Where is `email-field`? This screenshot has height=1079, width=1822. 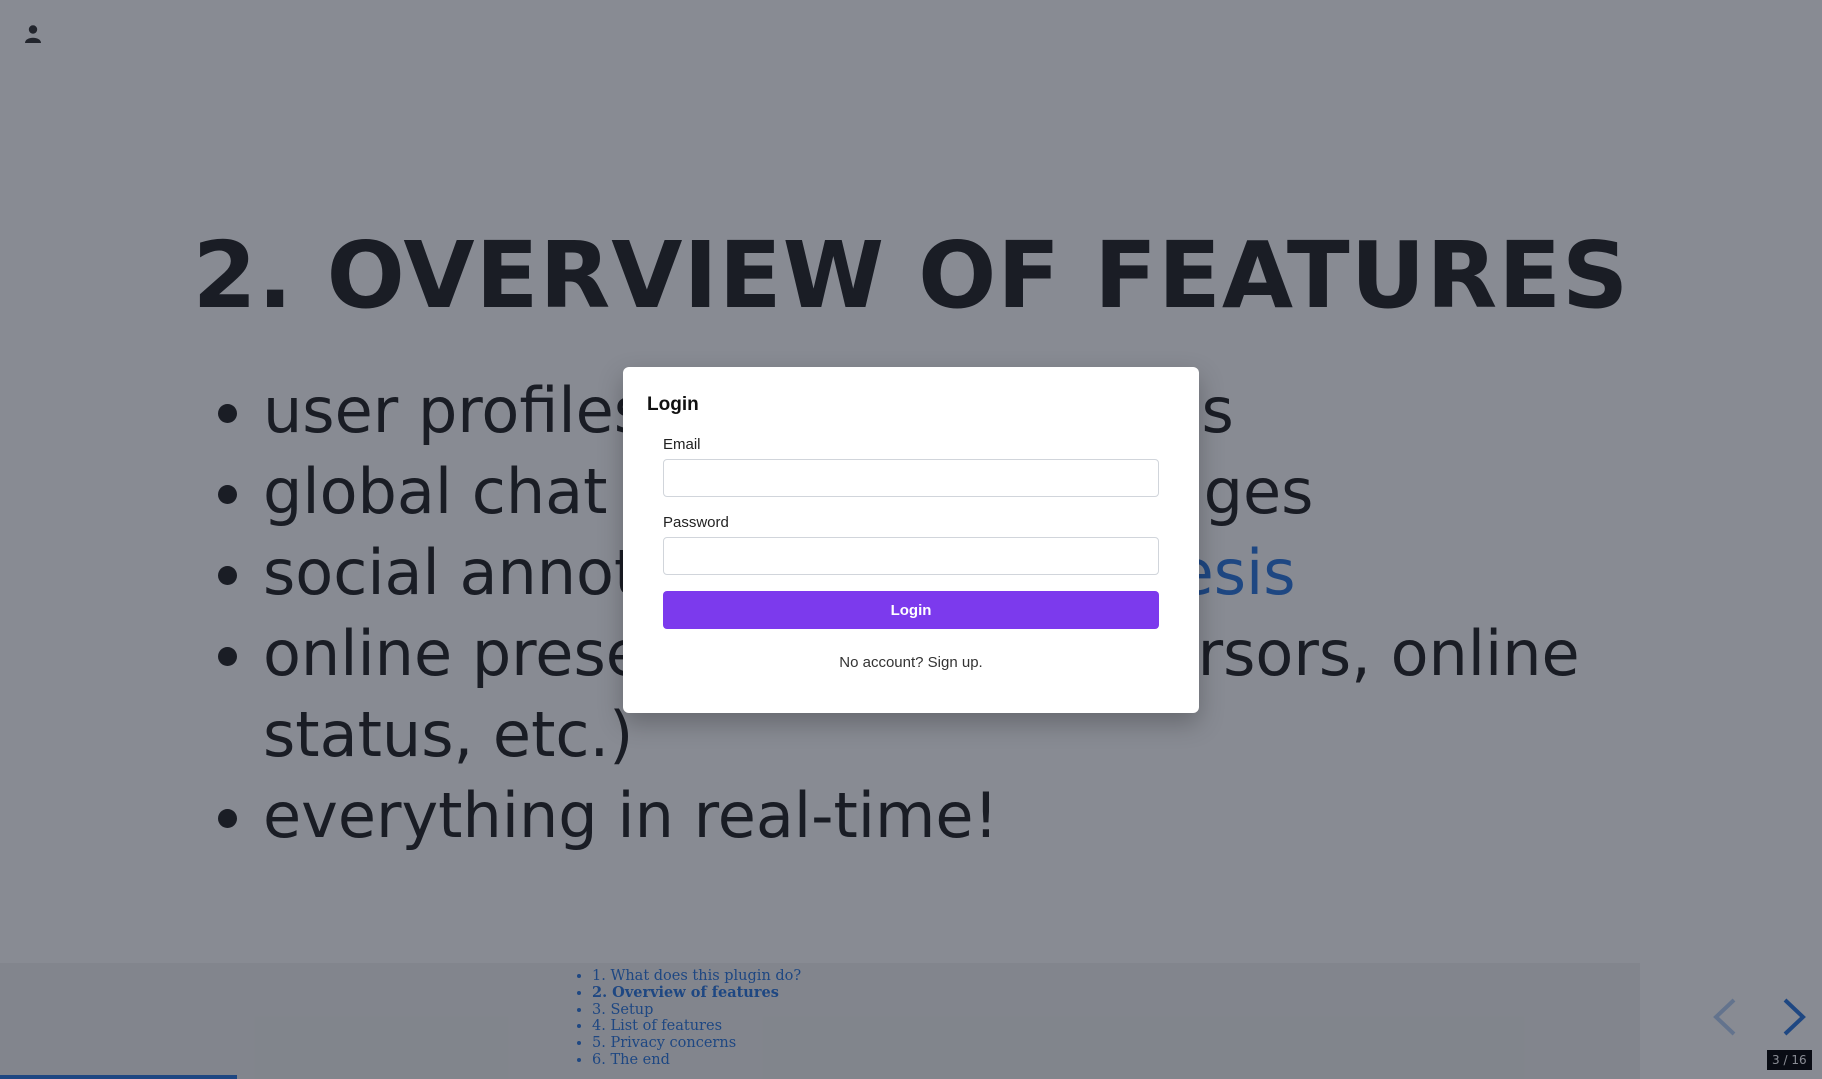 email-field is located at coordinates (911, 478).